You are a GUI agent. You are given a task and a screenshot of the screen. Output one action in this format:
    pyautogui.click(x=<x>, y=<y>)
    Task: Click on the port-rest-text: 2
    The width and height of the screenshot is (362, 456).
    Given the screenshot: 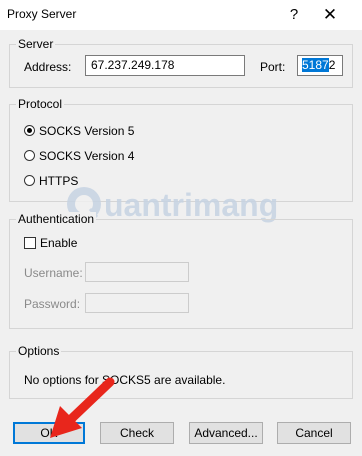 What is the action you would take?
    pyautogui.click(x=332, y=65)
    